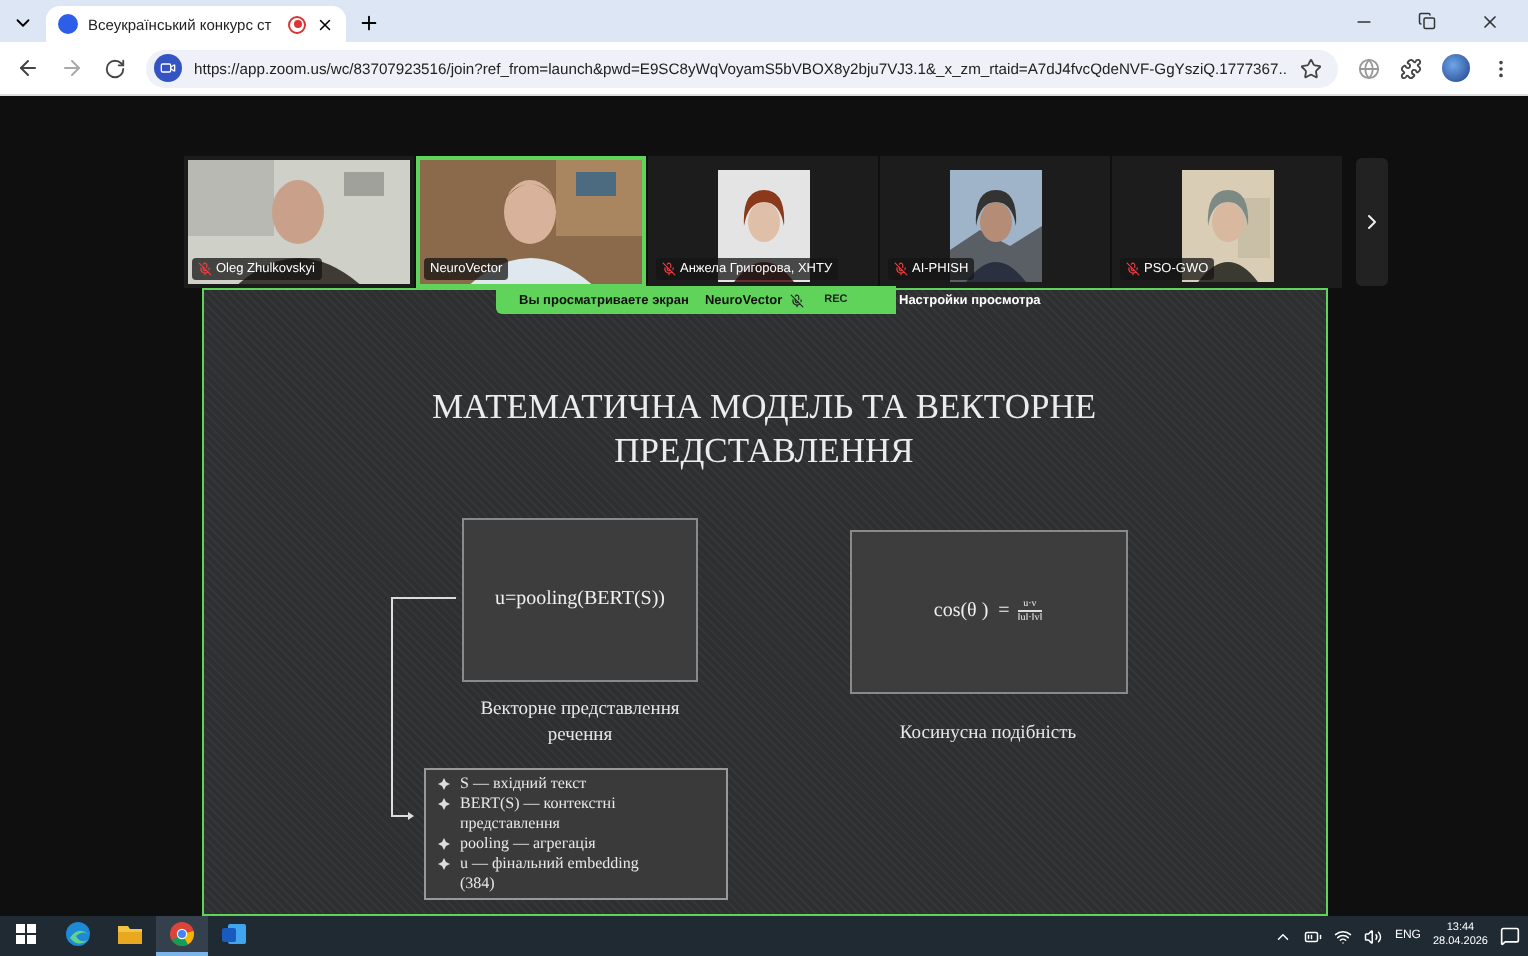  I want to click on close-tab-icon, so click(325, 24).